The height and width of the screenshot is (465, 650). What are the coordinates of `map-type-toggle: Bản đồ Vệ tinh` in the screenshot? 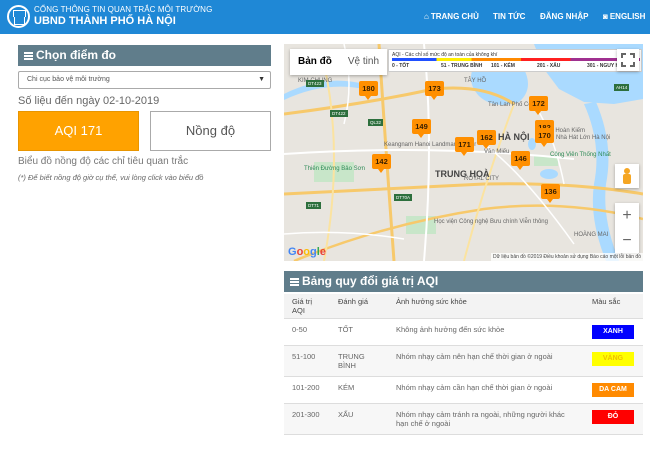 It's located at (339, 62).